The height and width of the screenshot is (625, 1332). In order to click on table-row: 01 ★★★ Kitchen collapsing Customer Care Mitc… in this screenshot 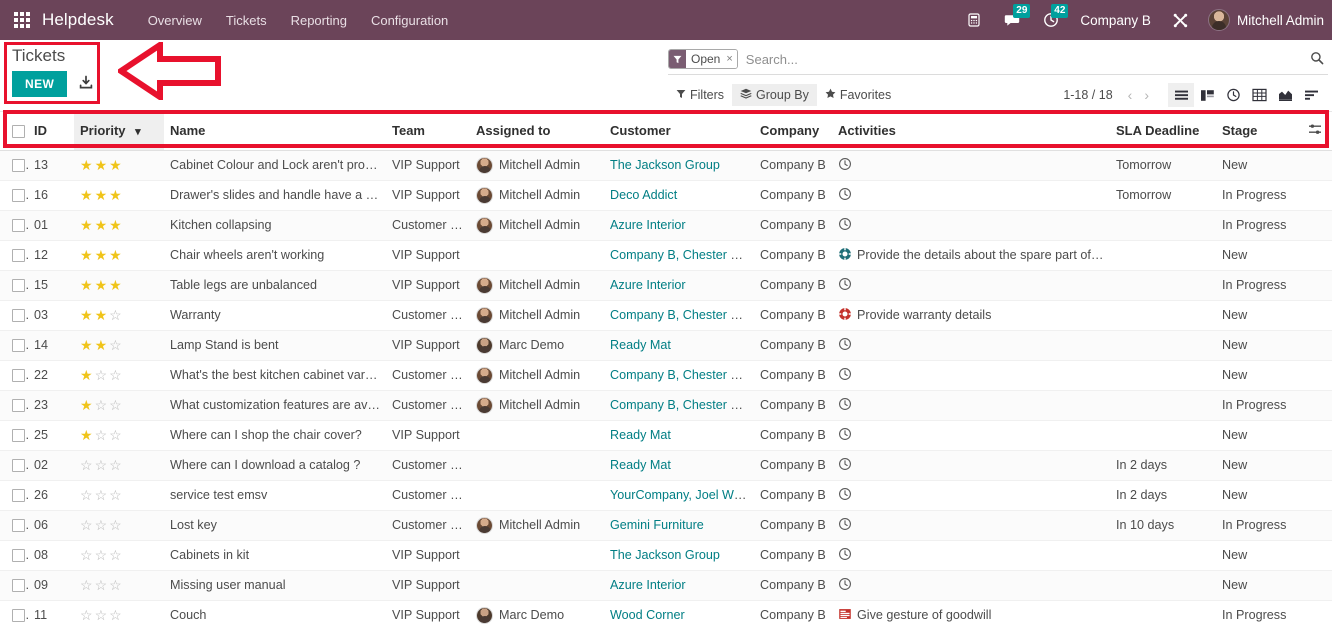, I will do `click(666, 225)`.